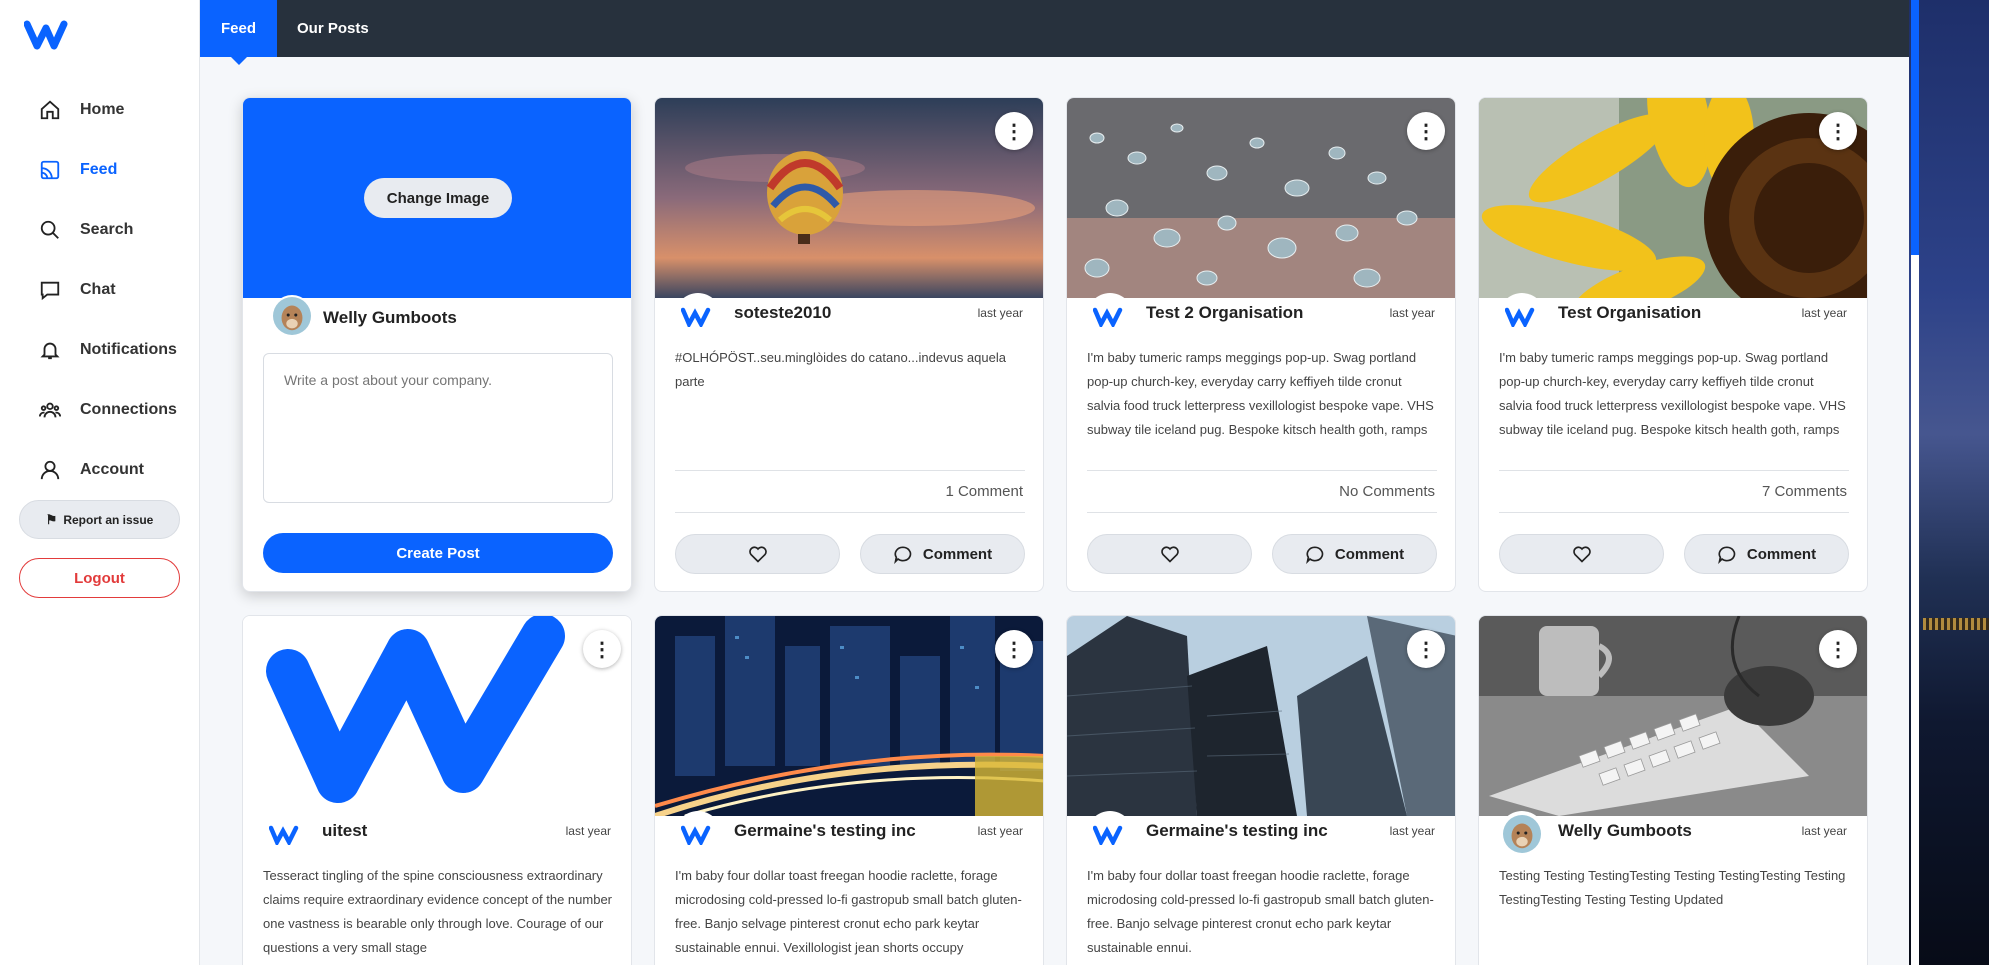  I want to click on change-image-button: Change Image, so click(438, 198).